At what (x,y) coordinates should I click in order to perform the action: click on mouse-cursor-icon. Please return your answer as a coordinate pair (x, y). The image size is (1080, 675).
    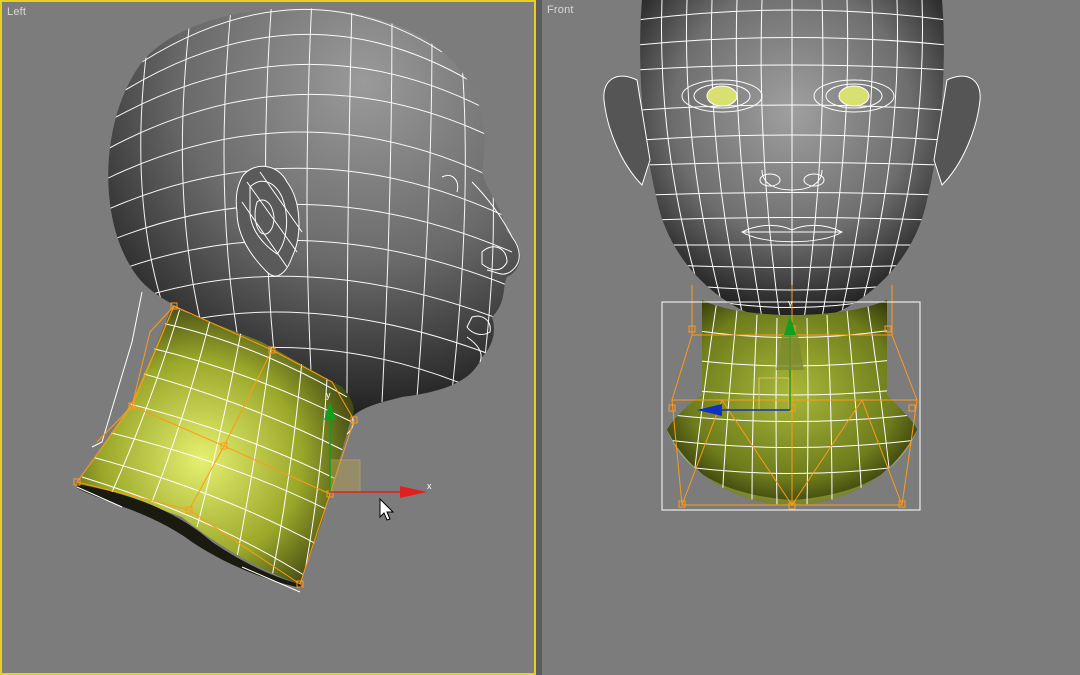
    Looking at the image, I should click on (387, 509).